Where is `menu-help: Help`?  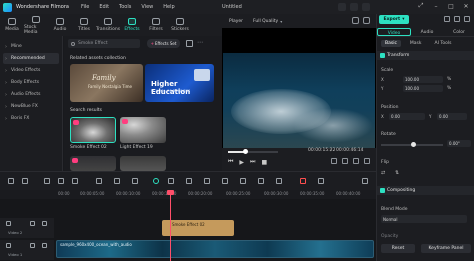
menu-help: Help is located at coordinates (168, 7).